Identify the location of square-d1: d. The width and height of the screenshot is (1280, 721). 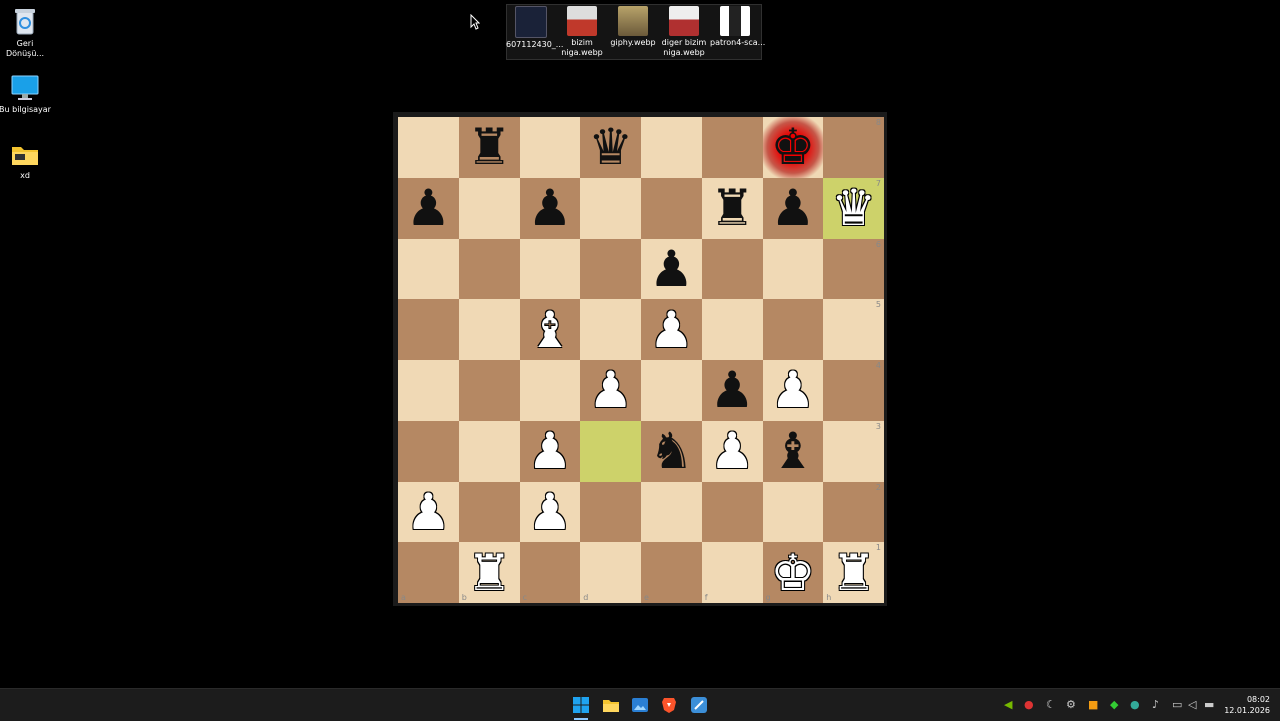
(610, 572).